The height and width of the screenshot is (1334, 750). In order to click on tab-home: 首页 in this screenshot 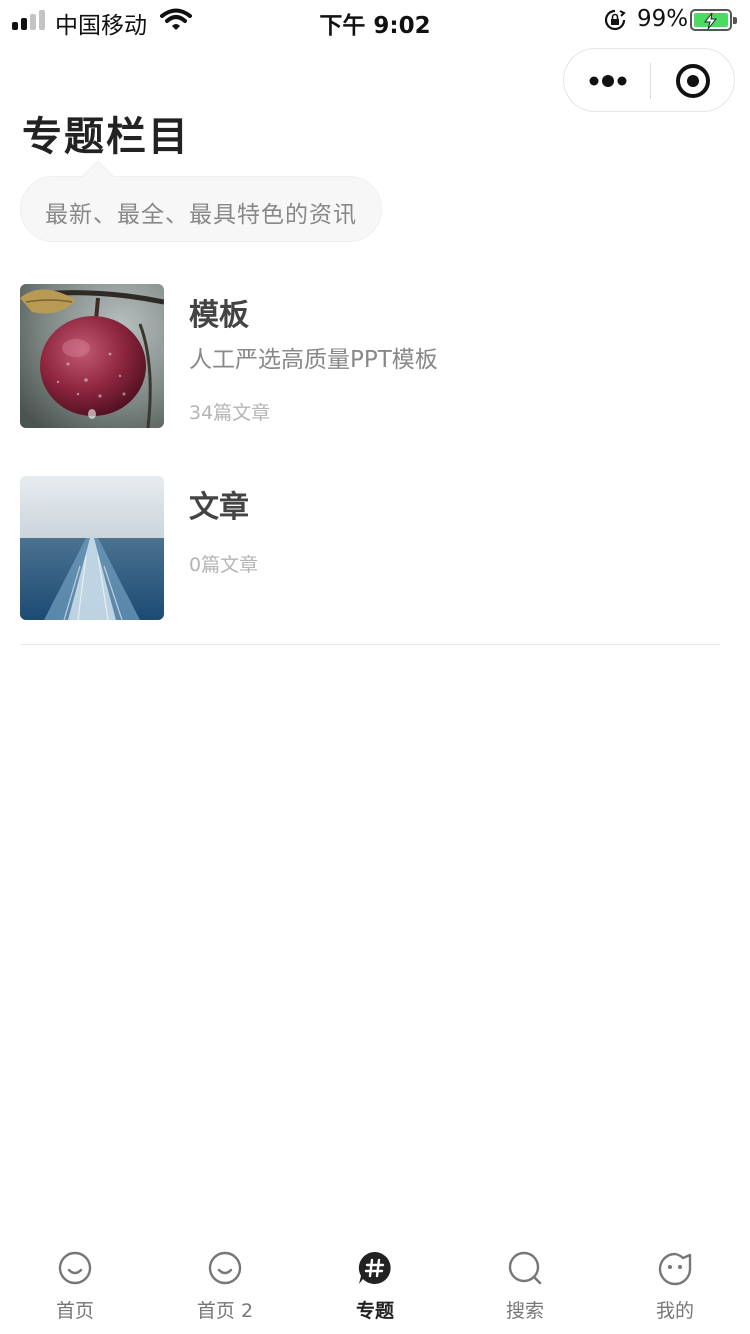, I will do `click(75, 1290)`.